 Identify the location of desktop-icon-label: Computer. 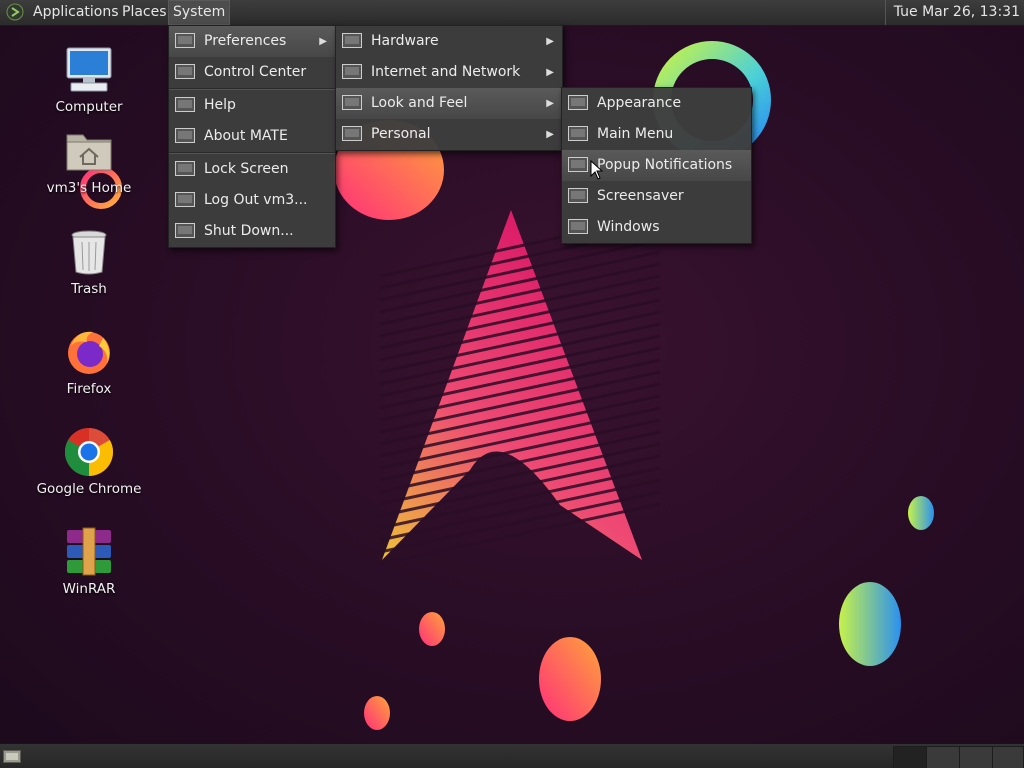
(89, 107).